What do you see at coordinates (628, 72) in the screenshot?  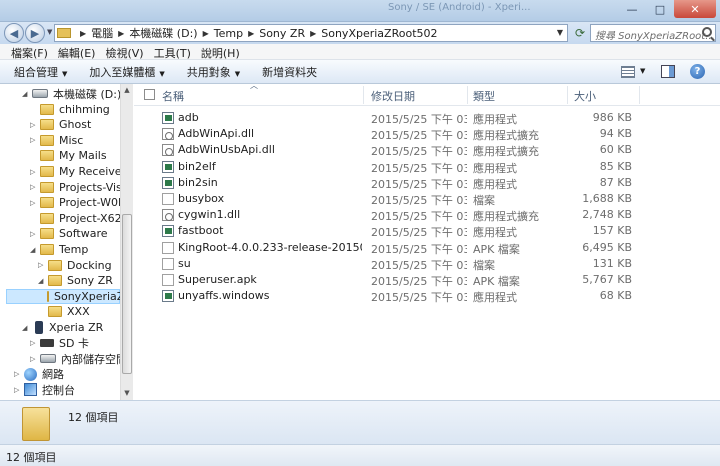 I see `view-details-icon` at bounding box center [628, 72].